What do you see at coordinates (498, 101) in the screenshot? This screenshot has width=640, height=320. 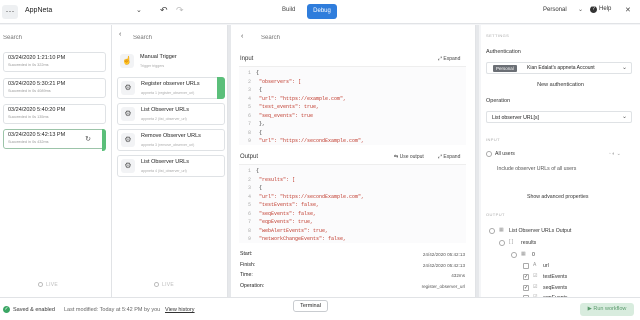 I see `operation-label: Operation` at bounding box center [498, 101].